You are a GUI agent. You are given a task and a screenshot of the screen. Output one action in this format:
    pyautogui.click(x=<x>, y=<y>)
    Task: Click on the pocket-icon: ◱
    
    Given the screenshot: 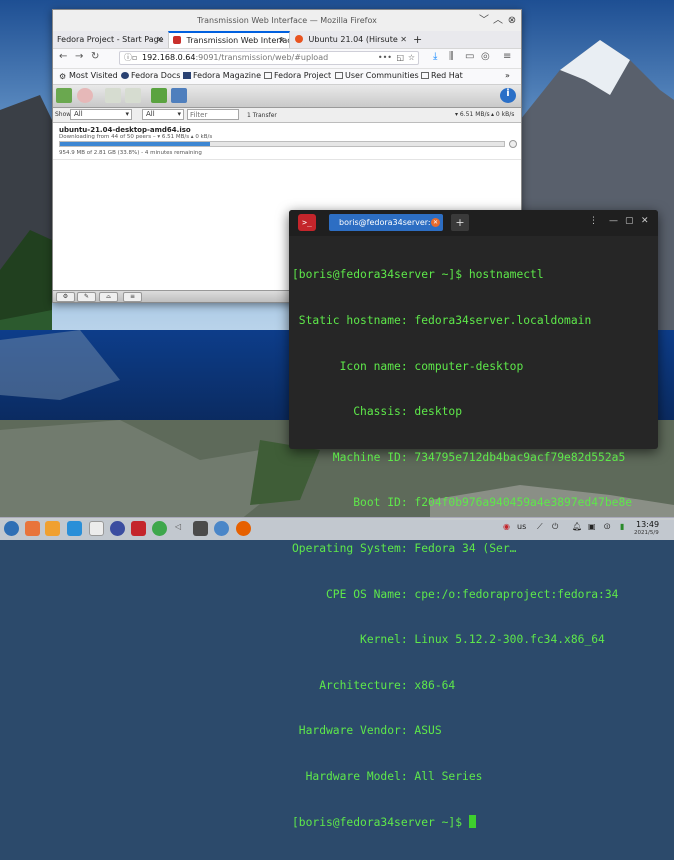 What is the action you would take?
    pyautogui.click(x=400, y=58)
    